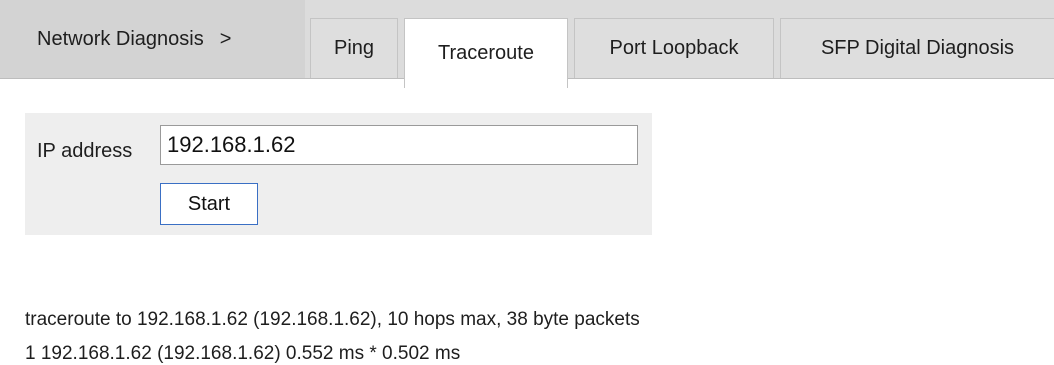  What do you see at coordinates (209, 204) in the screenshot?
I see `start-button: Start` at bounding box center [209, 204].